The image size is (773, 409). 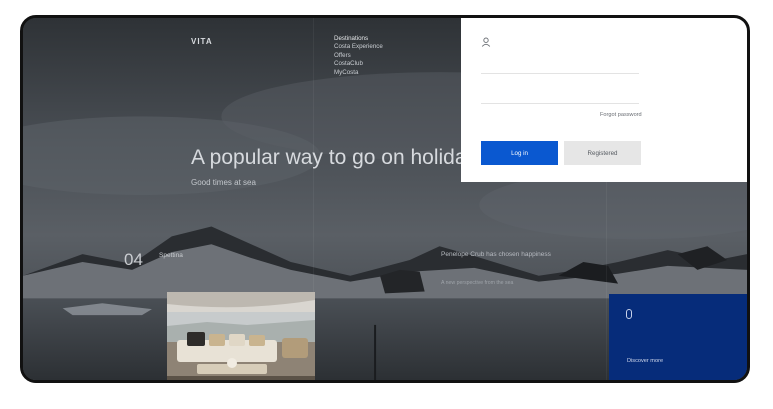 I want to click on hero-subline: Good times at sea, so click(x=223, y=182).